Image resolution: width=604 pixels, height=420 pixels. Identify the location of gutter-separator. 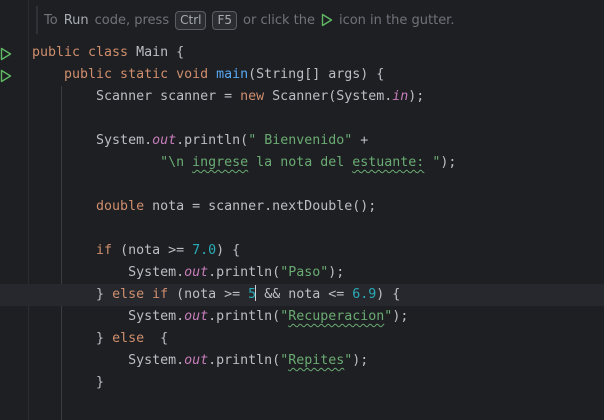
(28, 210).